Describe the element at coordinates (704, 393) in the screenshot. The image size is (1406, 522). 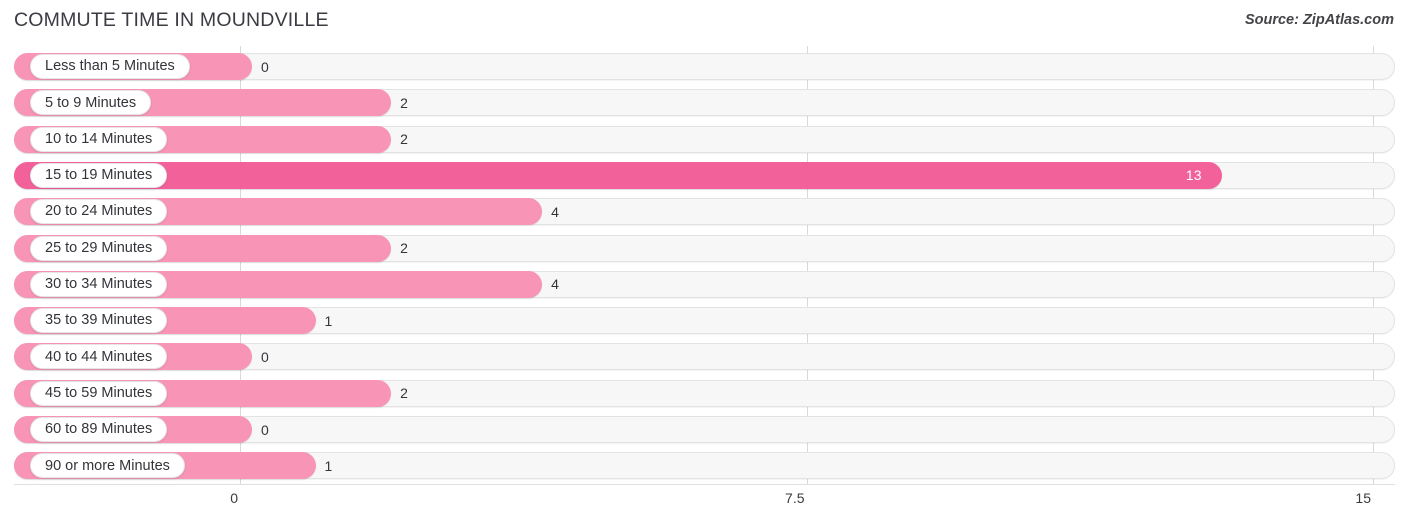
I see `bar-row: 45 to 59 Minutes 2` at that location.